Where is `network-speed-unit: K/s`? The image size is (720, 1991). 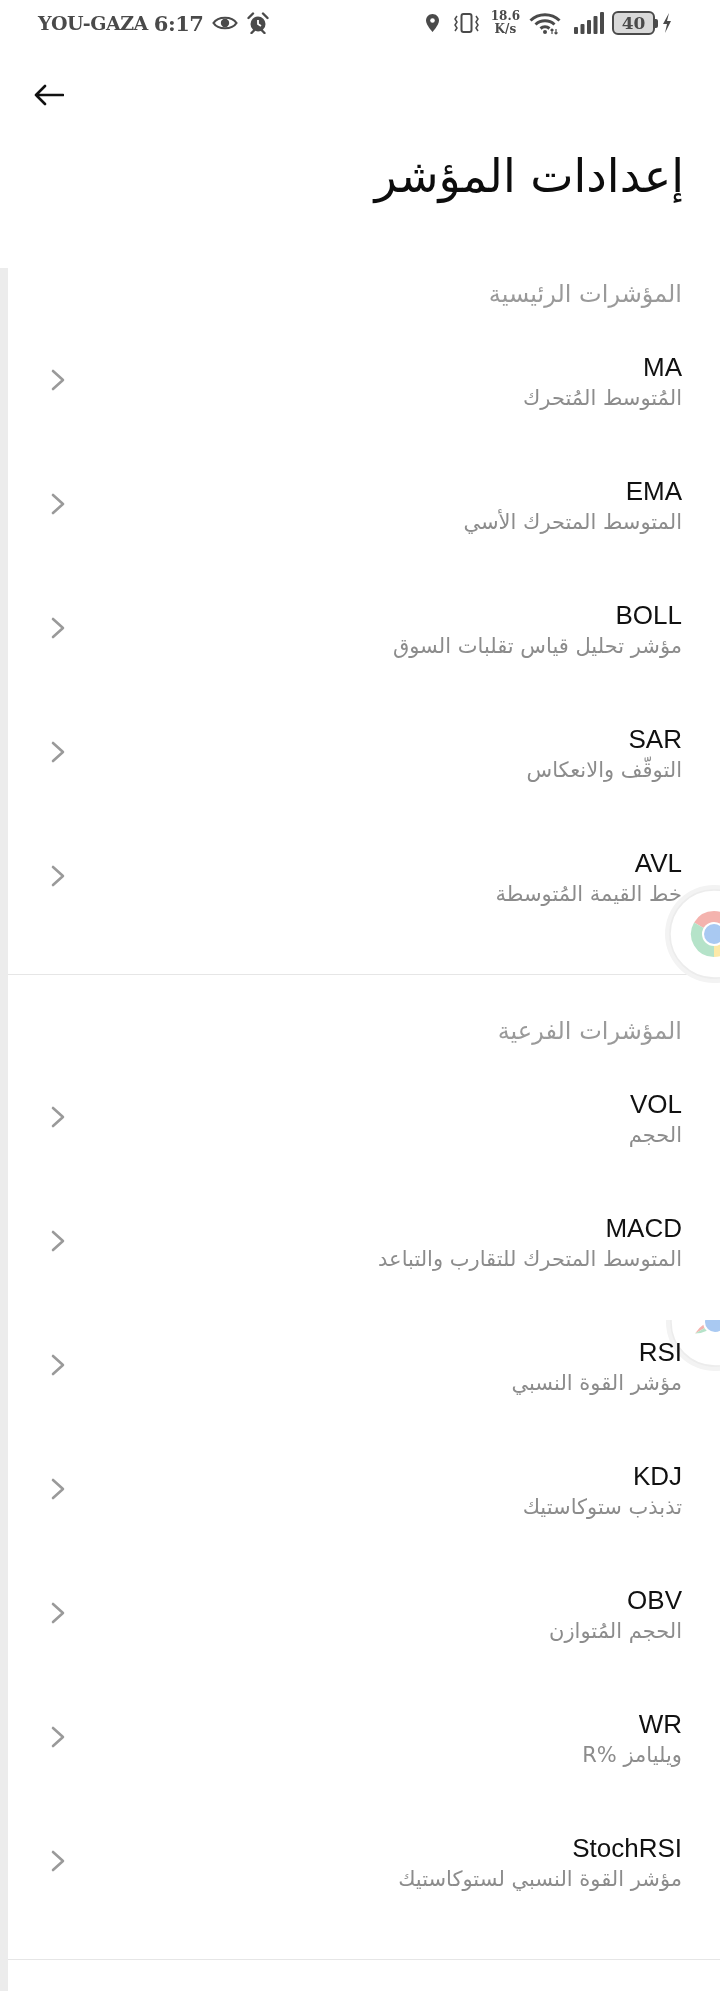
network-speed-unit: K/s is located at coordinates (505, 29).